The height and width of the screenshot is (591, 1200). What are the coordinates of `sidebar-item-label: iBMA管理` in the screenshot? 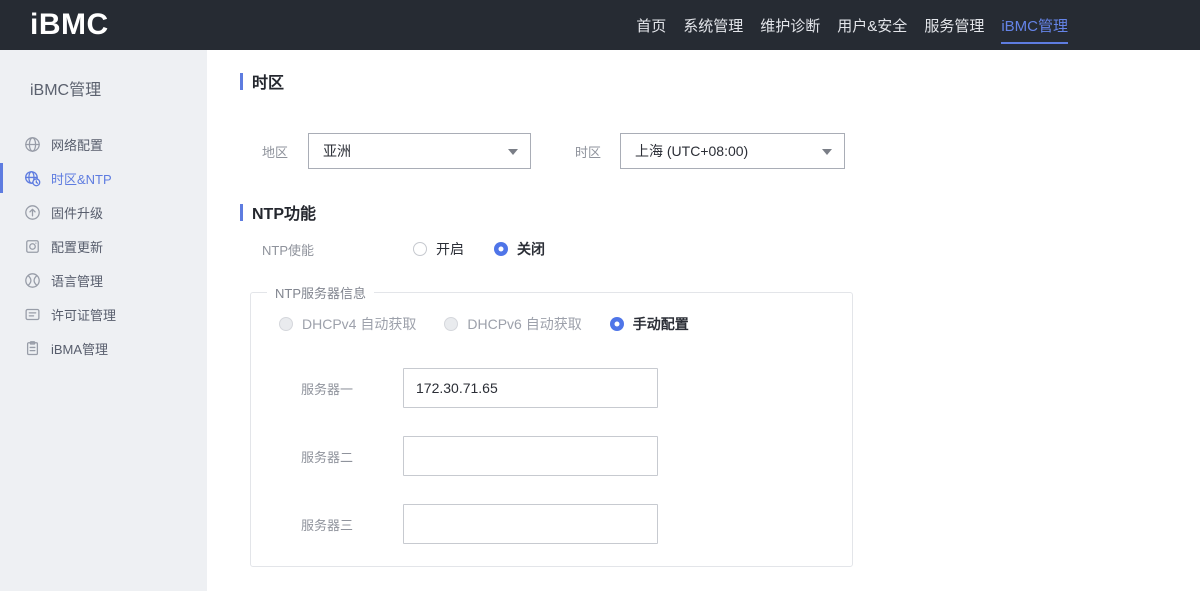 It's located at (80, 349).